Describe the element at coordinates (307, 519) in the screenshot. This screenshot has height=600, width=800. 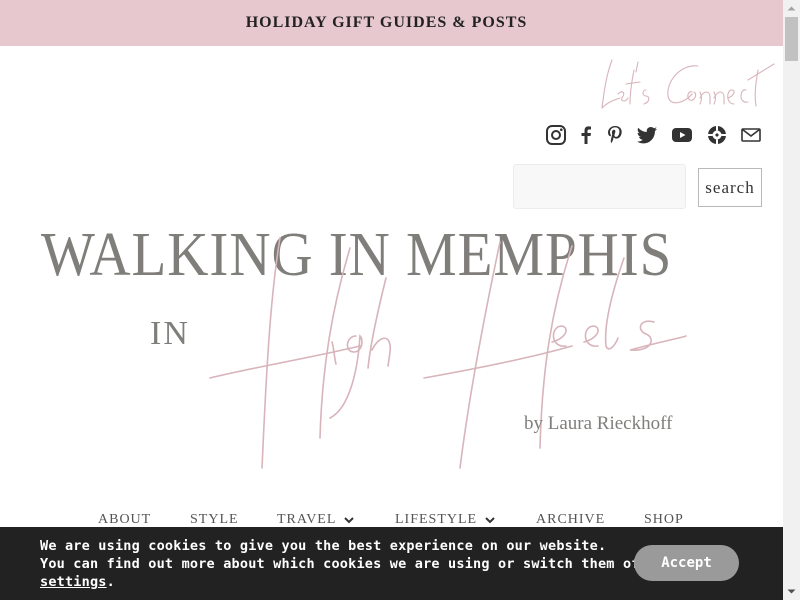
I see `nav-label: TRAVEL` at that location.